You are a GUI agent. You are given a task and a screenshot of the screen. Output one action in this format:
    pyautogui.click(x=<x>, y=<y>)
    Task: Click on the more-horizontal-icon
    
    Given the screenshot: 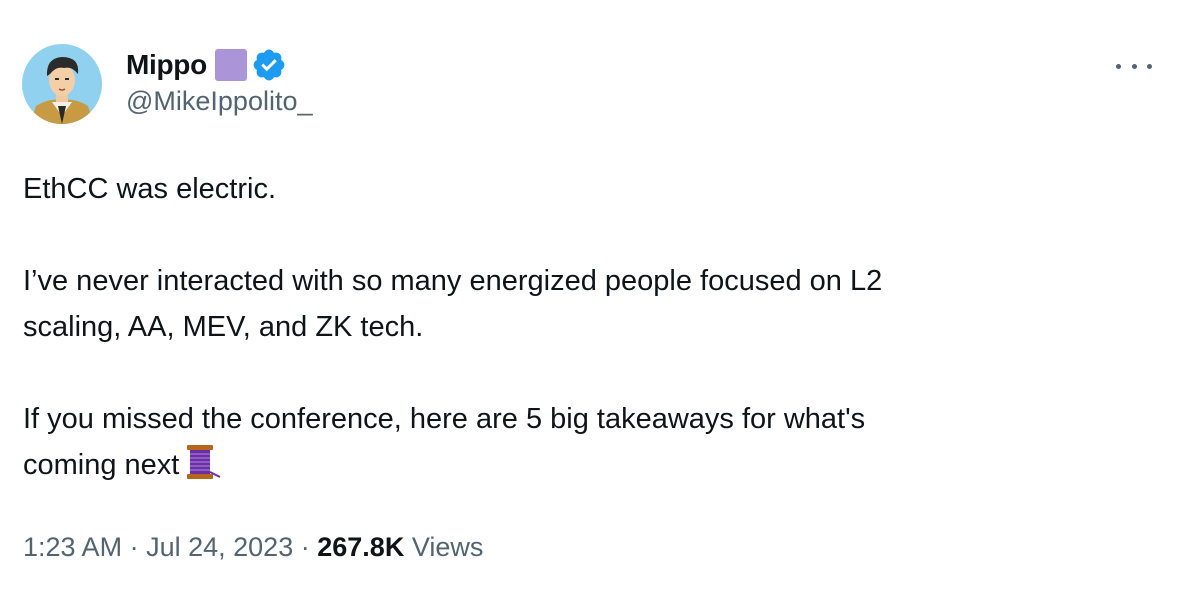 What is the action you would take?
    pyautogui.click(x=1134, y=66)
    